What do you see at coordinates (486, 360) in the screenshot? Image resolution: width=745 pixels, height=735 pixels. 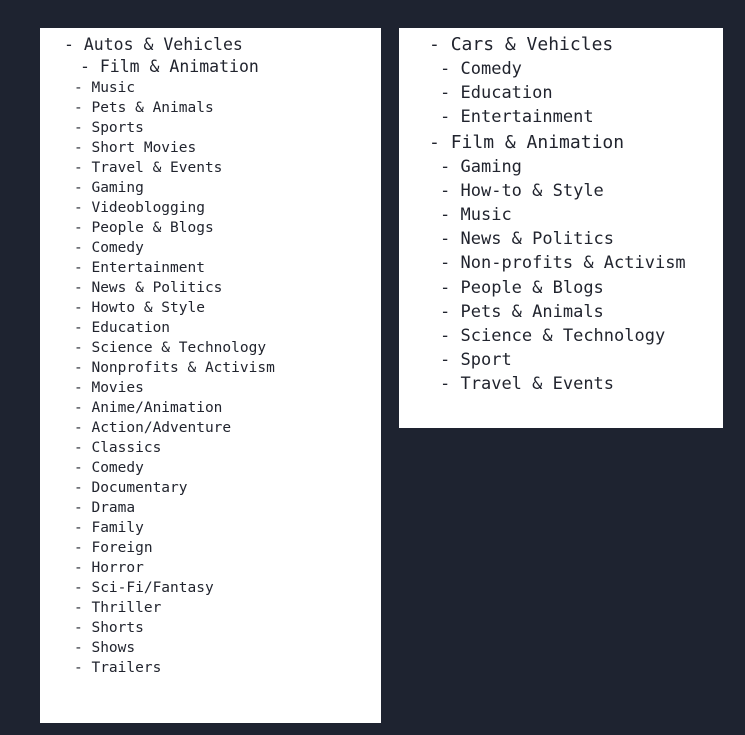 I see `list-item-label: Sport` at bounding box center [486, 360].